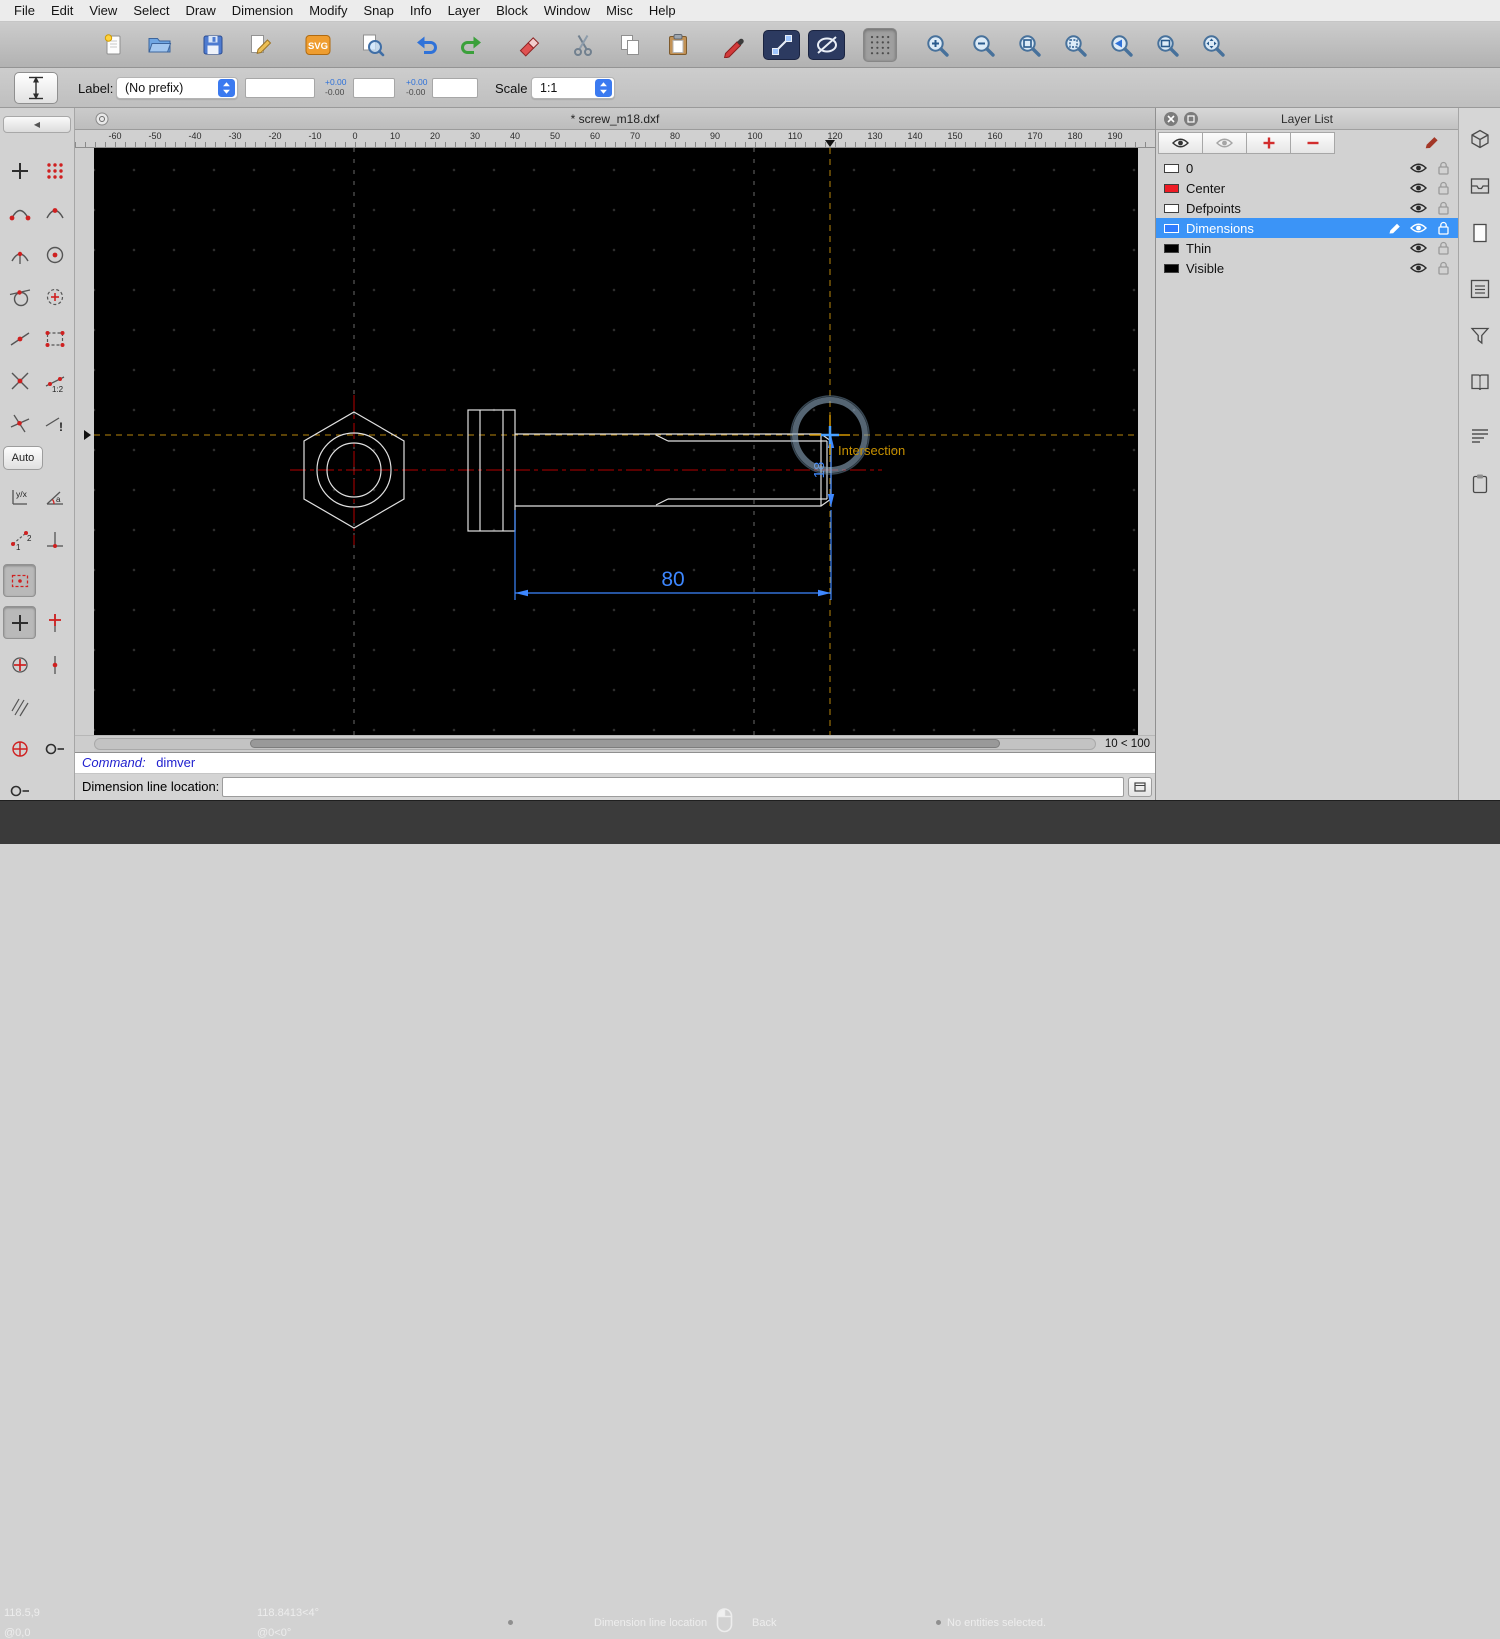 The width and height of the screenshot is (1500, 1639). I want to click on new-file-icon, so click(113, 45).